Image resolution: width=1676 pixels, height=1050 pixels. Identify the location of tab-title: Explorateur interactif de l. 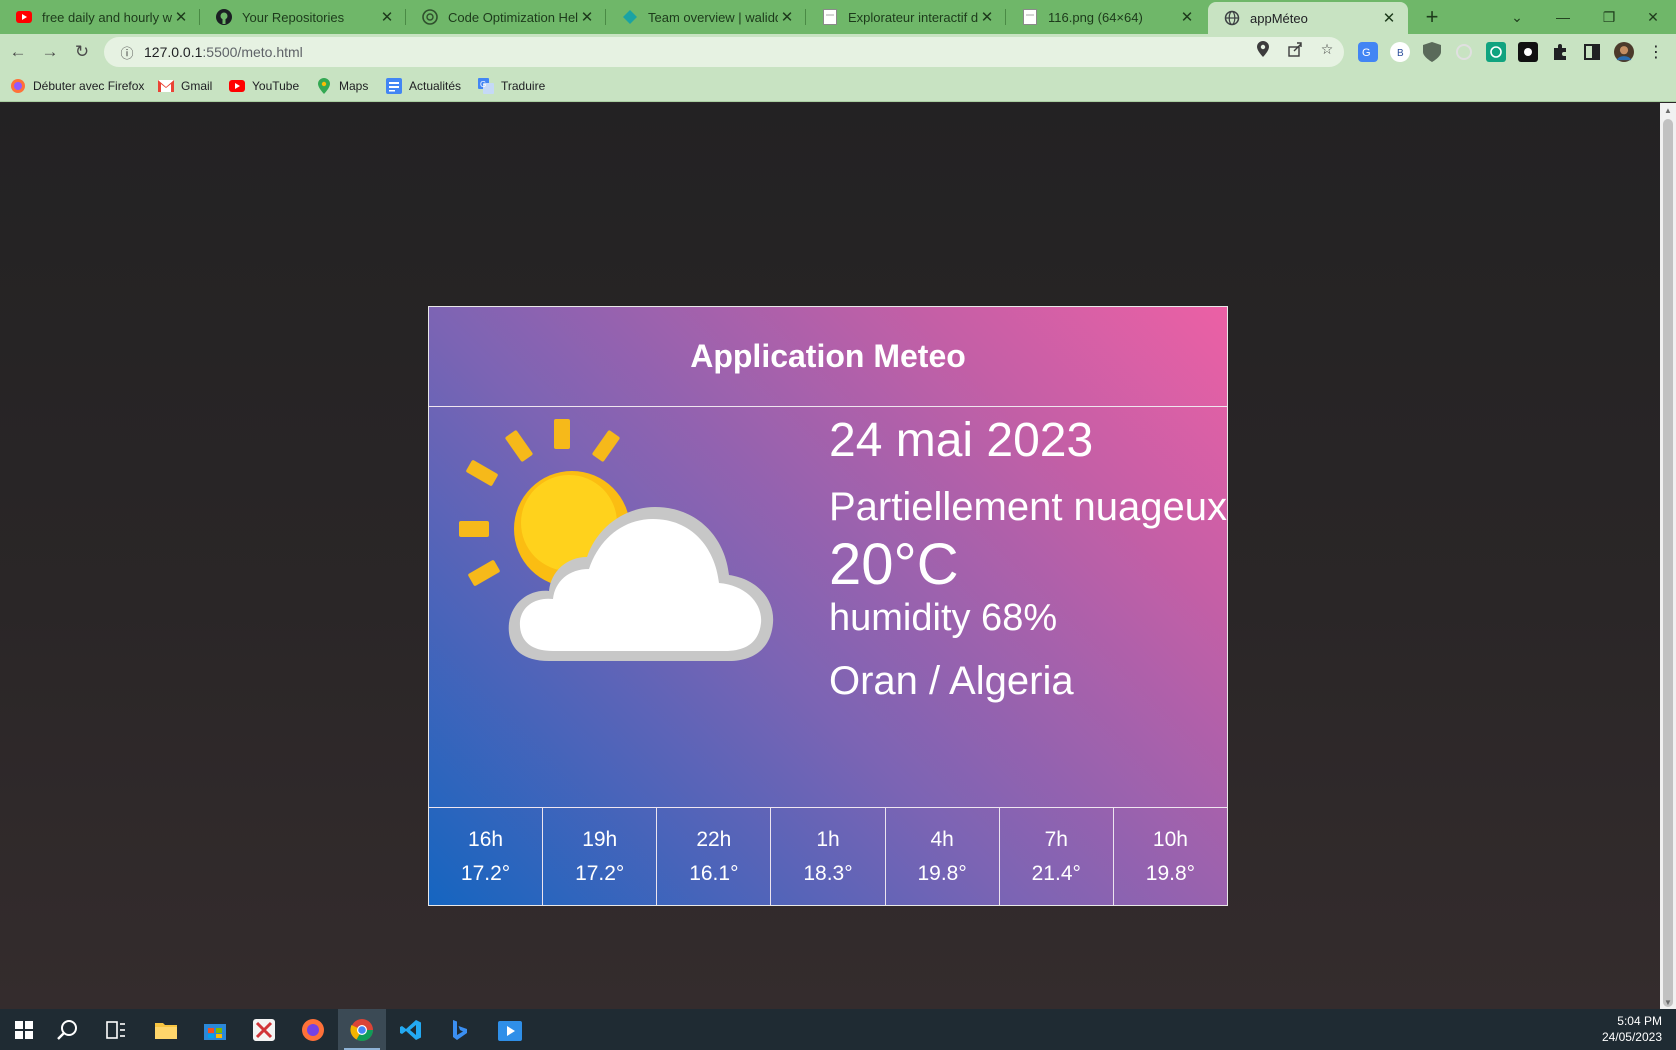
(913, 17).